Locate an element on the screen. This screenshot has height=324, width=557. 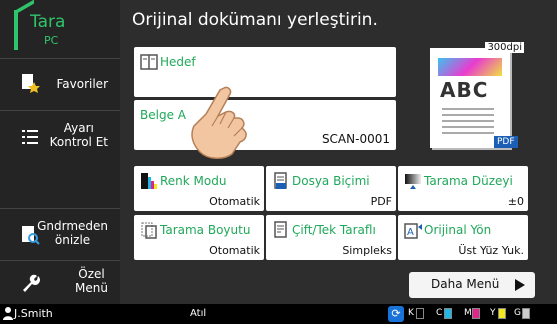
ink-letter: K is located at coordinates (411, 313).